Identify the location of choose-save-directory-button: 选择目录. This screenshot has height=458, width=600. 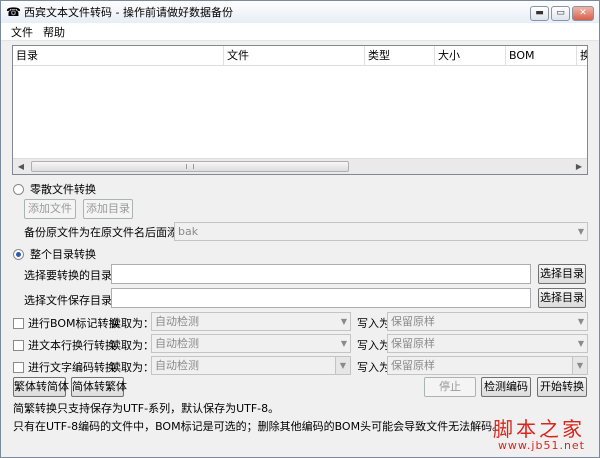
(562, 298).